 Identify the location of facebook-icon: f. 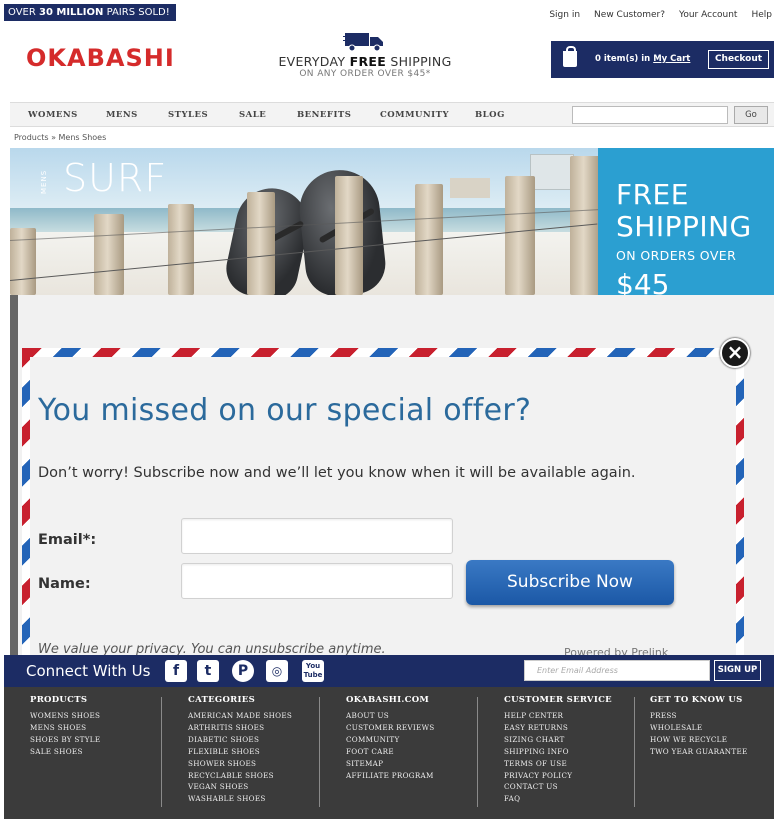
(176, 671).